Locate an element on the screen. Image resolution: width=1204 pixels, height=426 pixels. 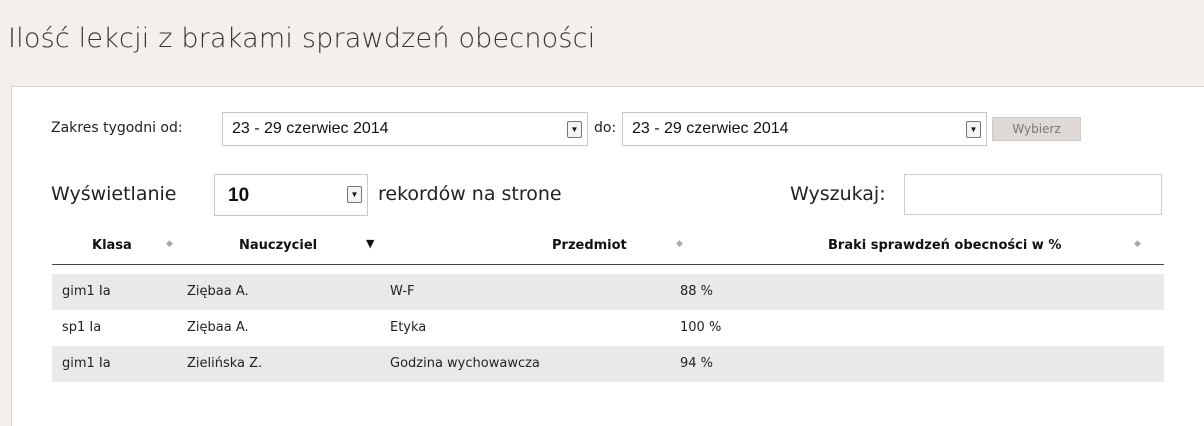
cell-percent: 94 % is located at coordinates (697, 363).